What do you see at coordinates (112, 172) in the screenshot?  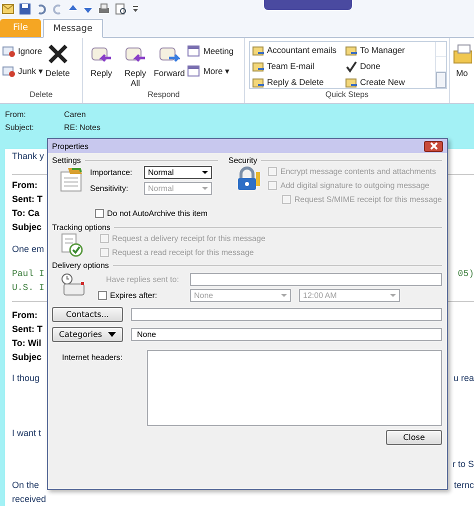 I see `field-label: Importance:` at bounding box center [112, 172].